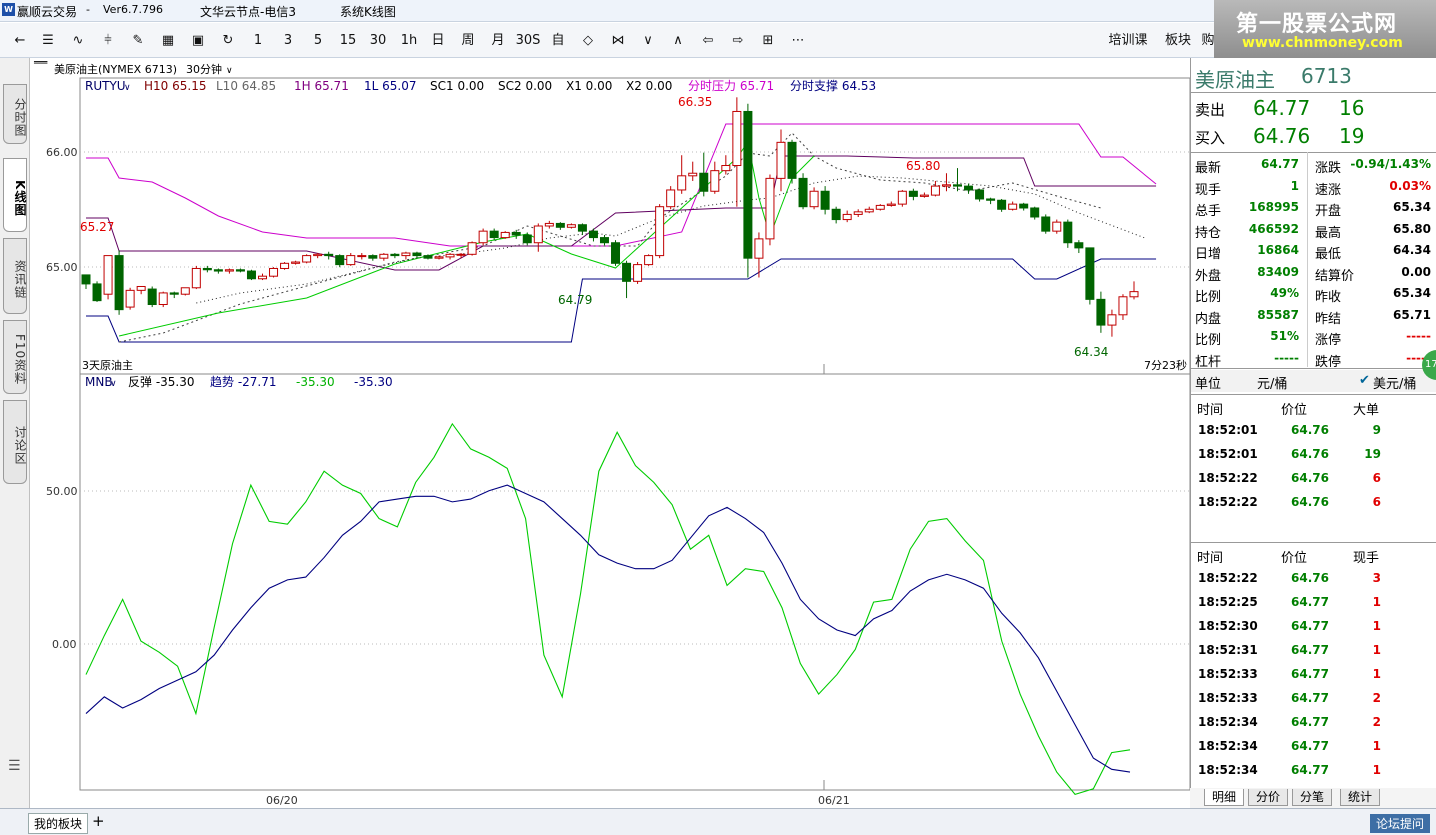 This screenshot has width=1436, height=835. I want to click on mnb-label-50: 50.00, so click(62, 491).